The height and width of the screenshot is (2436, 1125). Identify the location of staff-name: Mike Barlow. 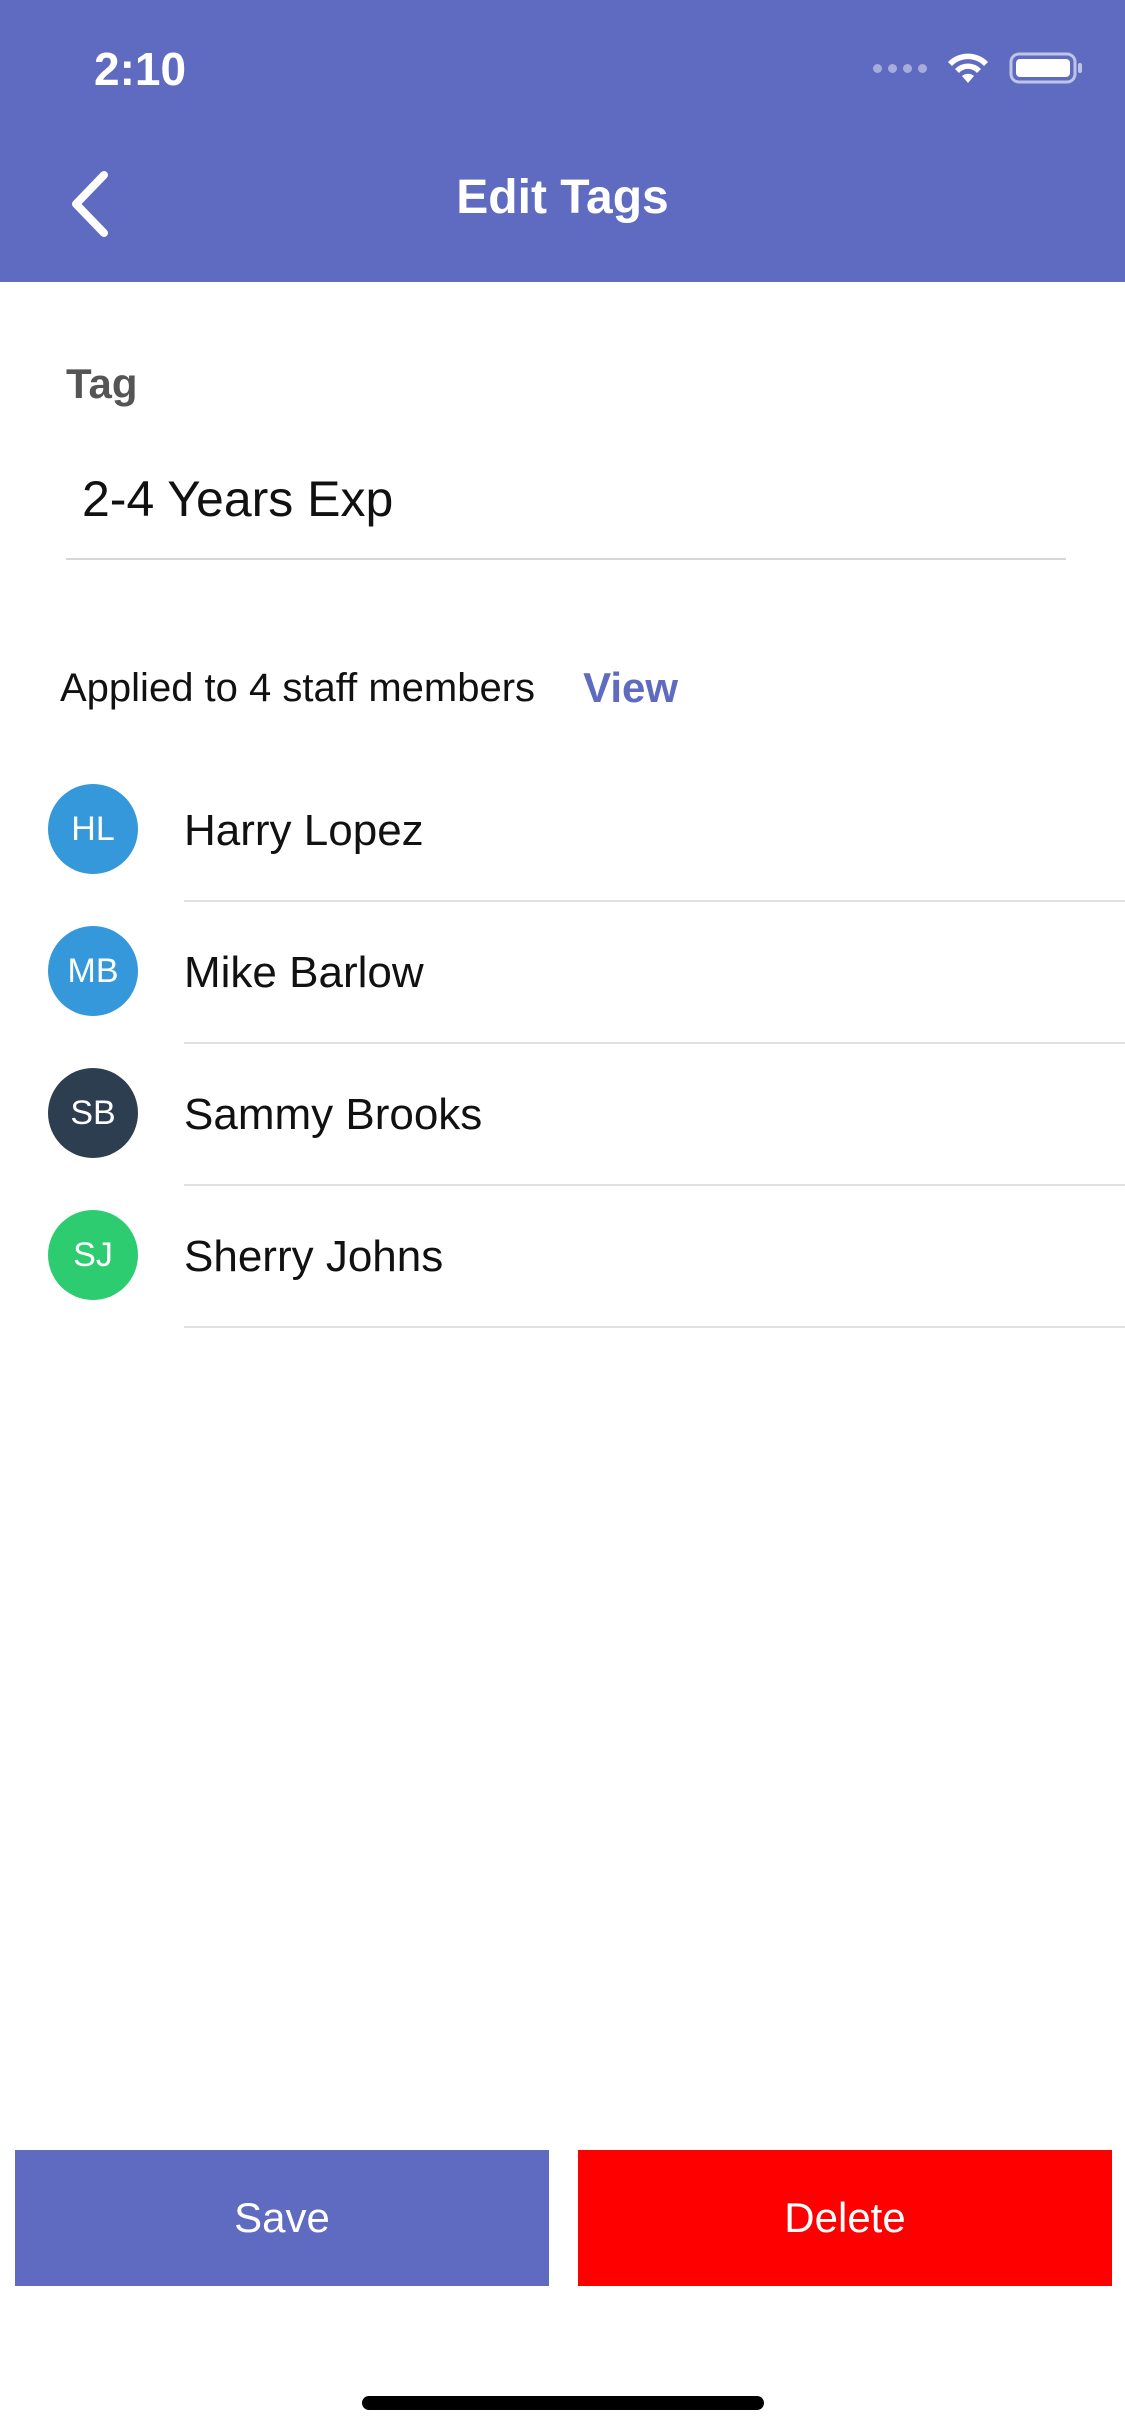
(304, 972).